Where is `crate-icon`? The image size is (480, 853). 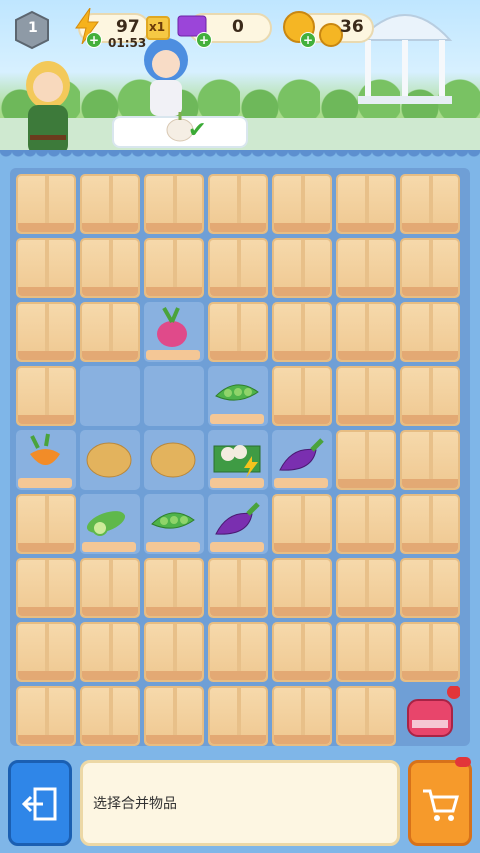 crate-icon is located at coordinates (237, 461).